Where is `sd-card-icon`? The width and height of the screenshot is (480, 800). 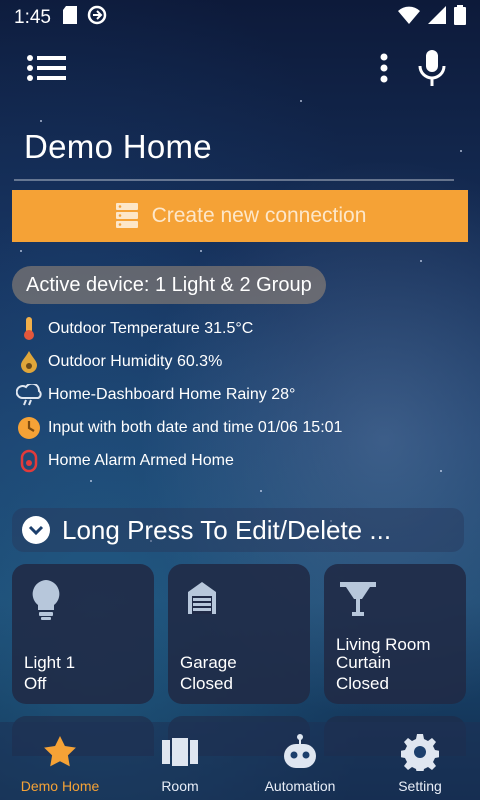 sd-card-icon is located at coordinates (69, 18).